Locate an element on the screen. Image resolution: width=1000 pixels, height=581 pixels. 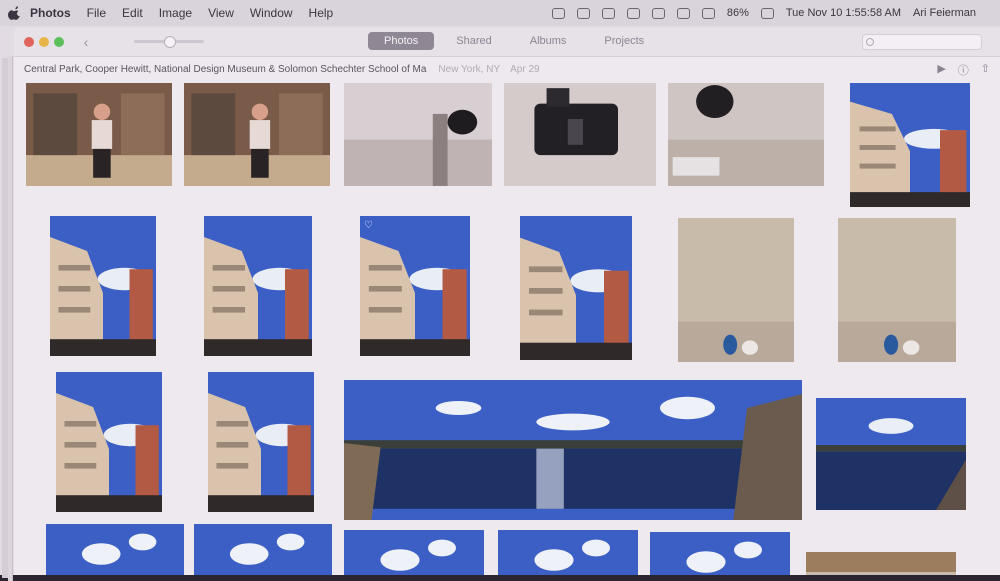
menu-photos: Photos is located at coordinates (50, 13).